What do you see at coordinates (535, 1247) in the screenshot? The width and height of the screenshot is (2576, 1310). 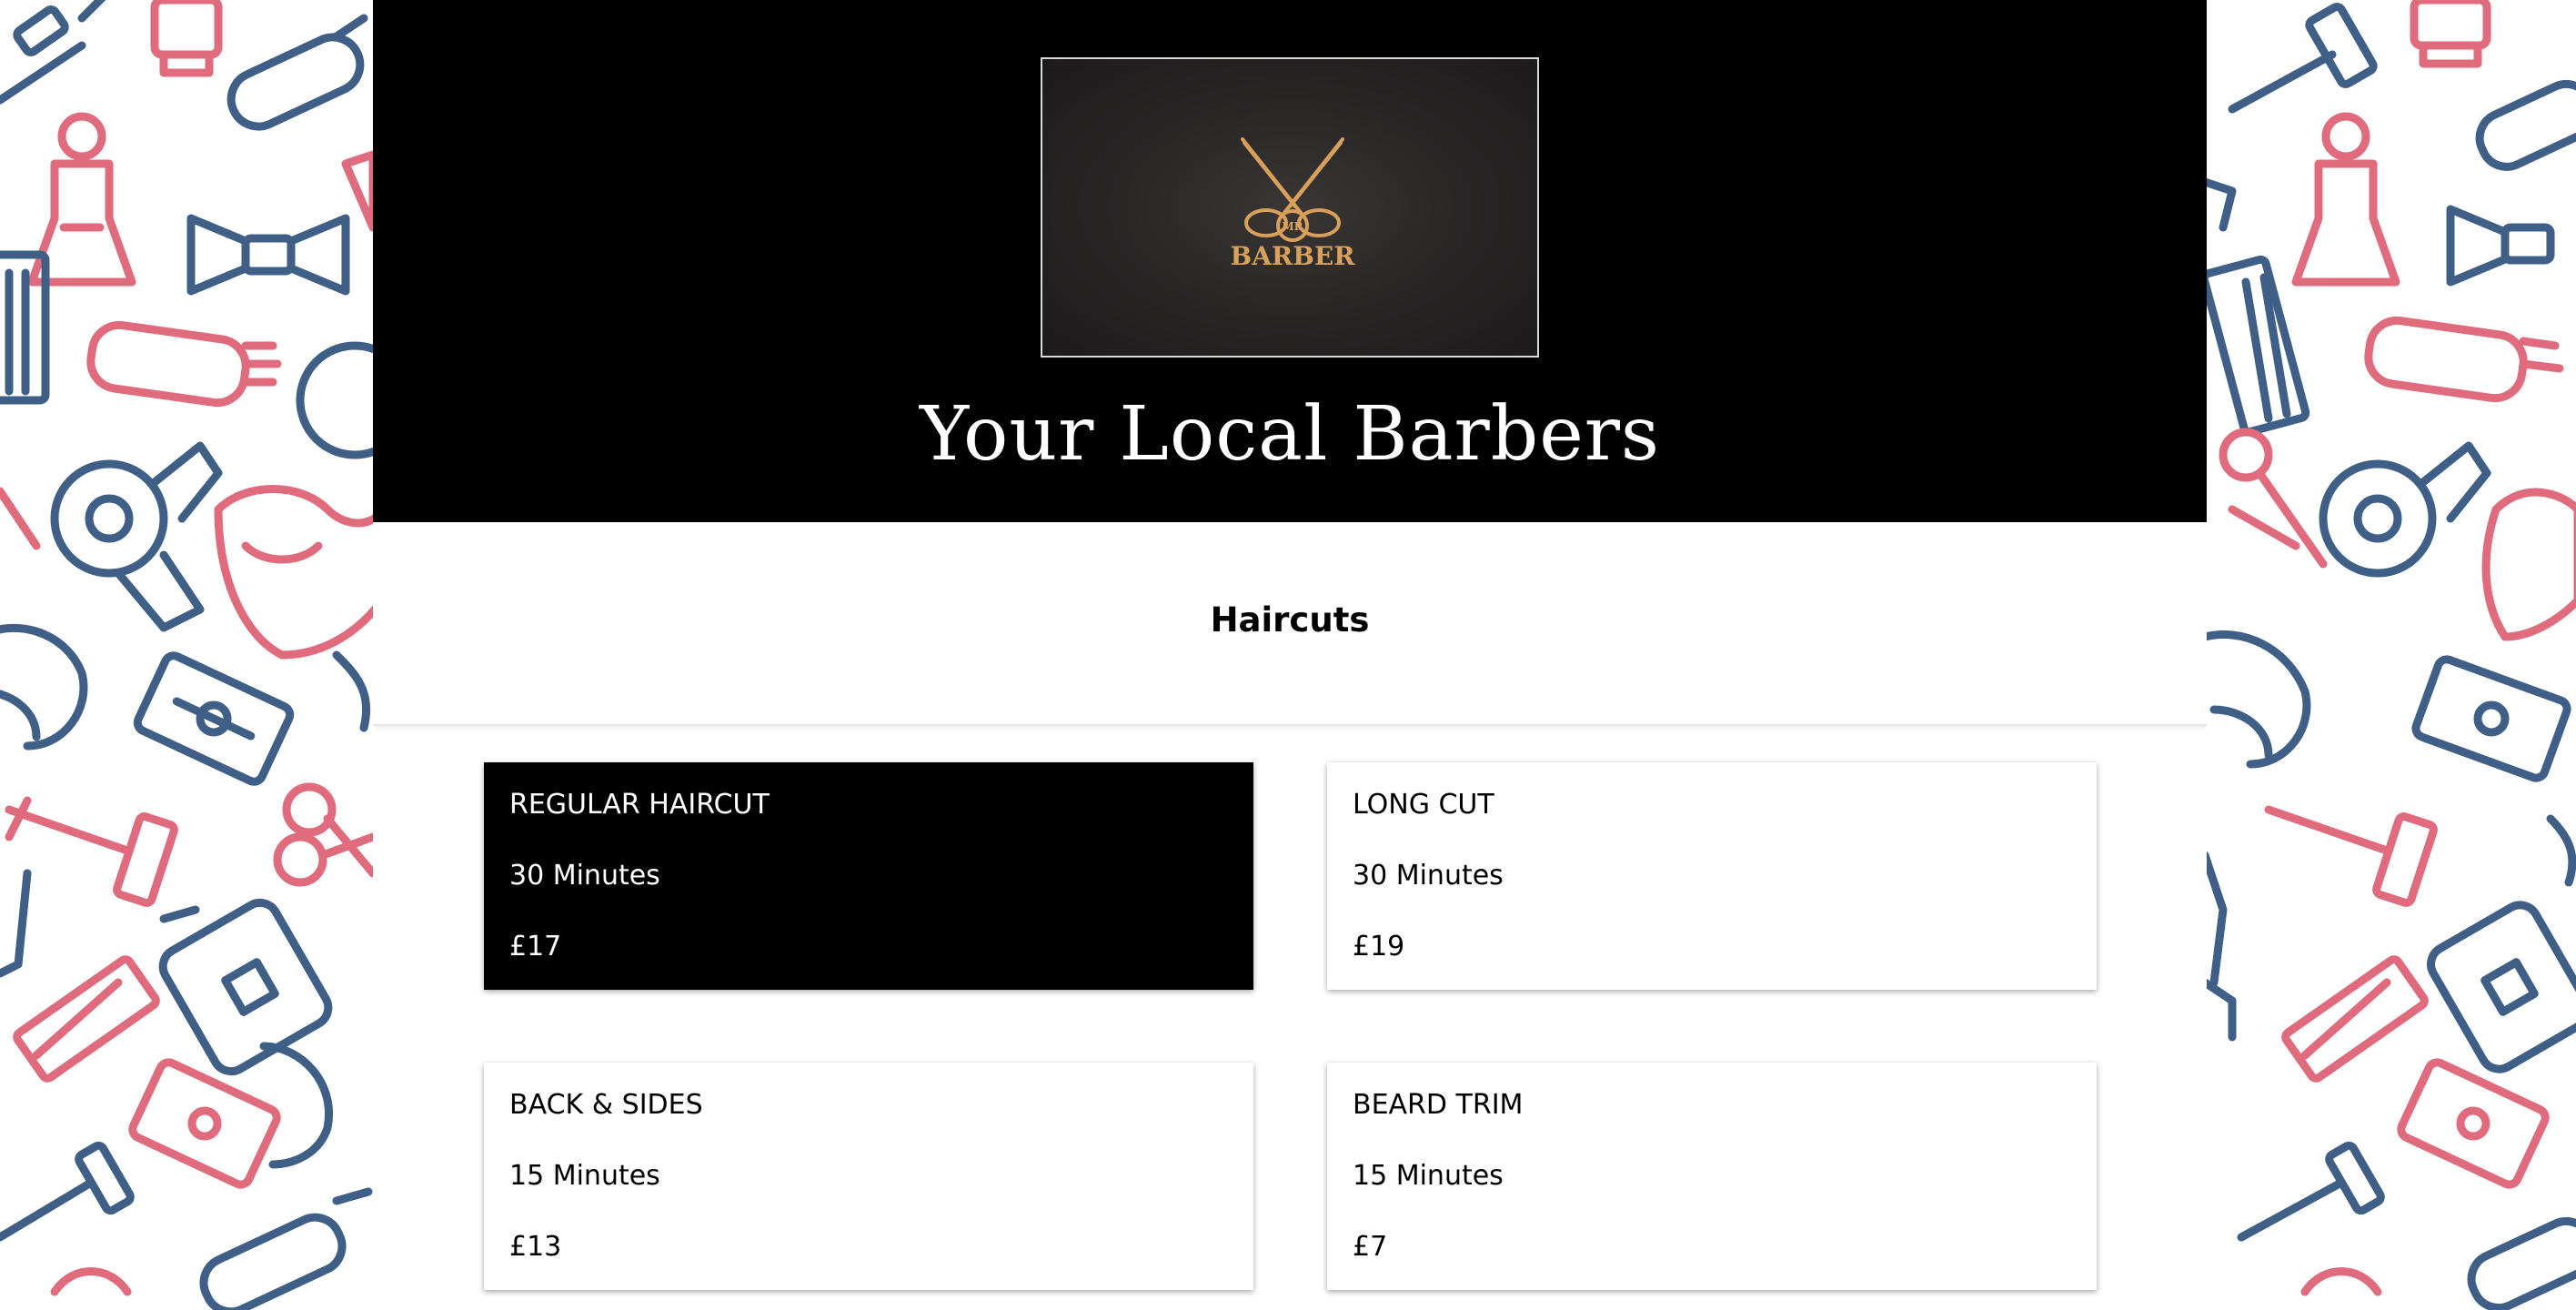 I see `service-price: £13` at bounding box center [535, 1247].